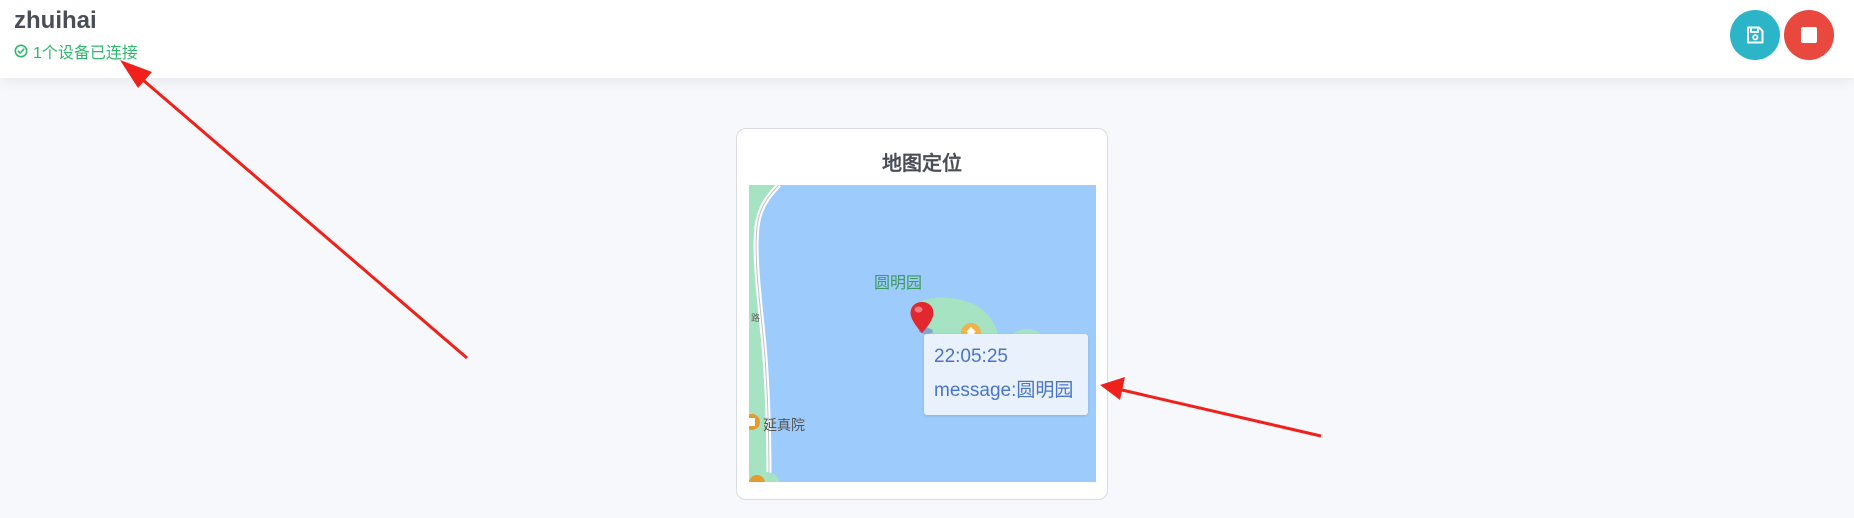 The width and height of the screenshot is (1854, 518). Describe the element at coordinates (755, 317) in the screenshot. I see `map-label-road: 路` at that location.